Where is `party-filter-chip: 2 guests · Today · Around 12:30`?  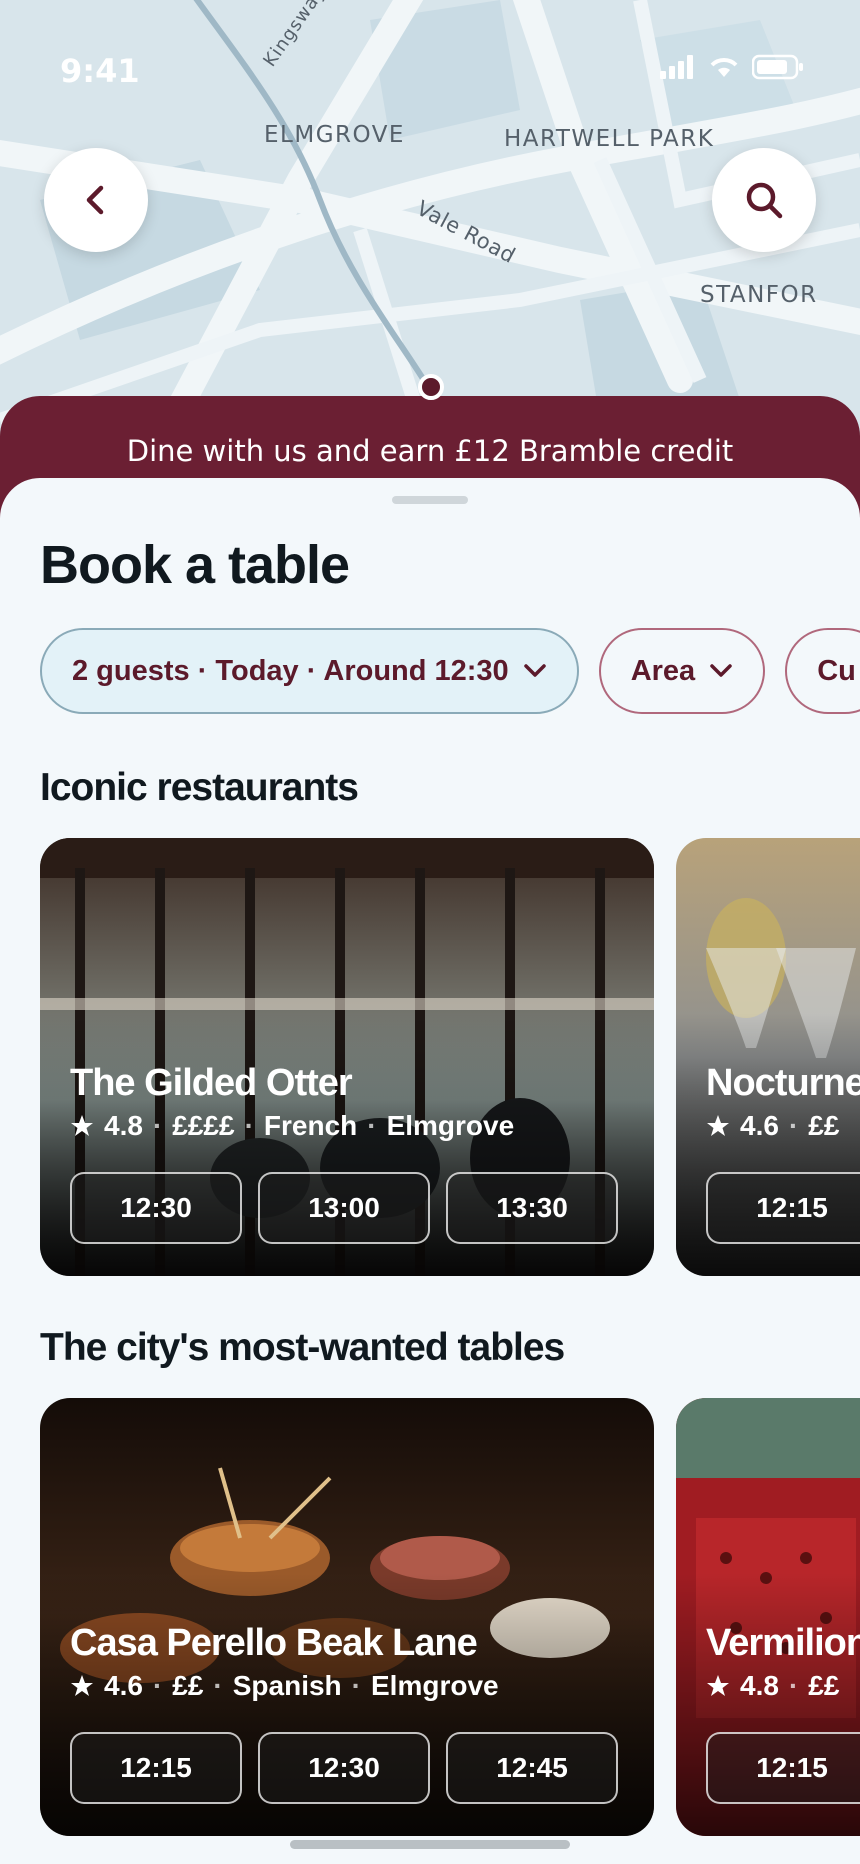 party-filter-chip: 2 guests · Today · Around 12:30 is located at coordinates (309, 671).